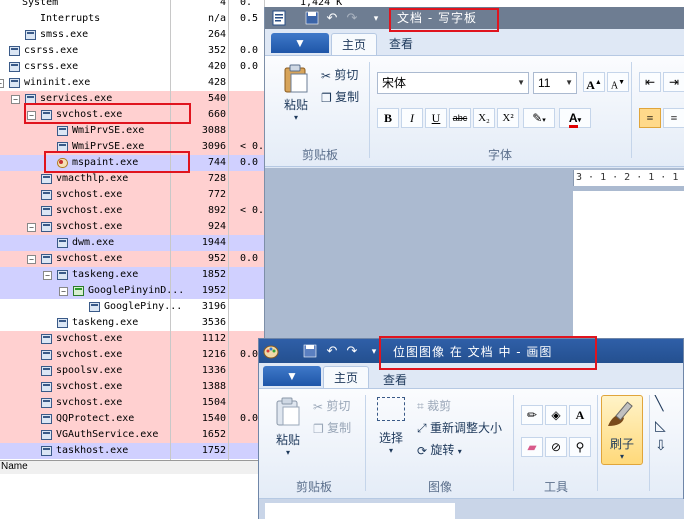  Describe the element at coordinates (569, 83) in the screenshot. I see `font-size-dropdown-icon: ▼` at that location.